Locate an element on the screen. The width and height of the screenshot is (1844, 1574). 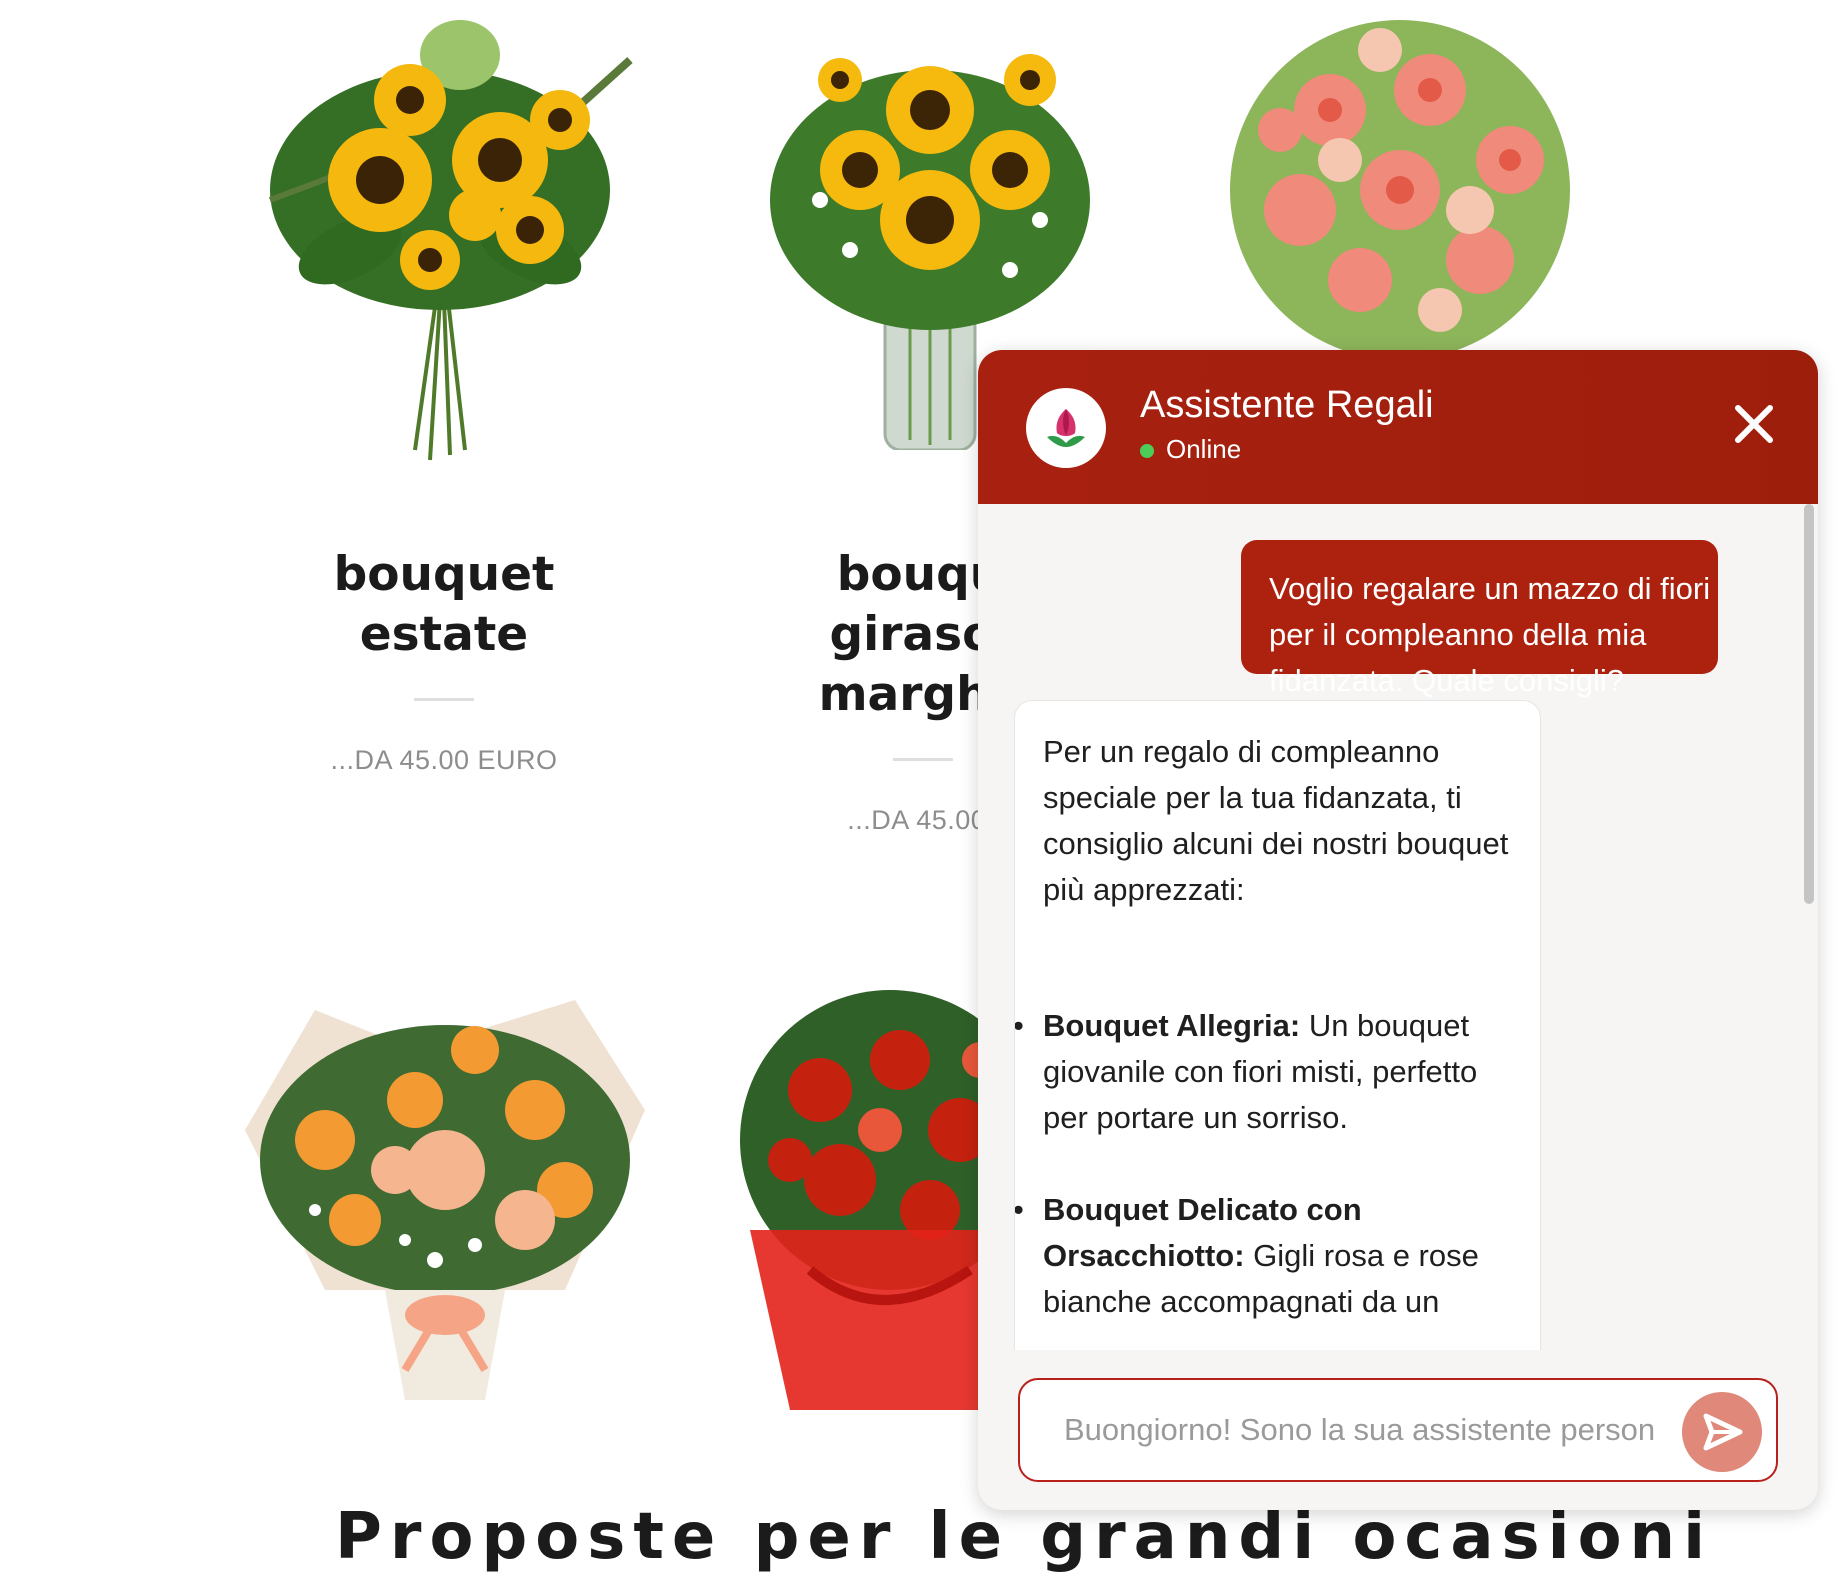
product-price-estate: ...DA 45.00 EURO is located at coordinates (444, 760).